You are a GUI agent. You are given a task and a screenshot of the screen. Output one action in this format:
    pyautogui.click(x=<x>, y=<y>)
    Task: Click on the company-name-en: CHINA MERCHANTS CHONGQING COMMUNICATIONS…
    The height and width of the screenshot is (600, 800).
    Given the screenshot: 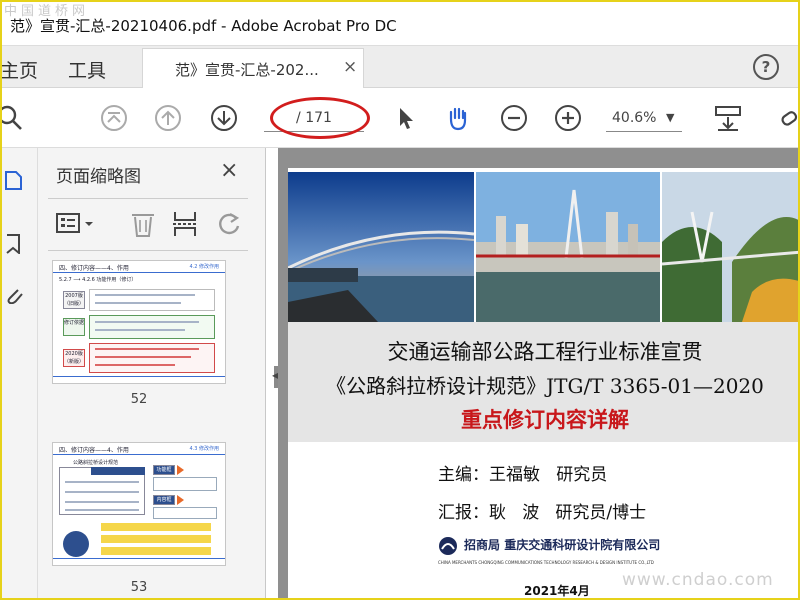 What is the action you would take?
    pyautogui.click(x=546, y=562)
    